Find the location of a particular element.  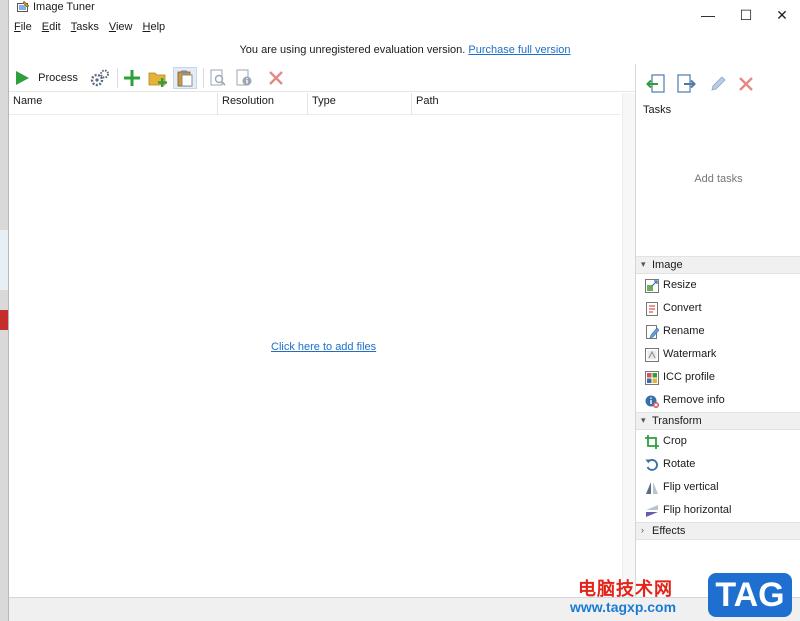

remove-info-icon is located at coordinates (652, 401).